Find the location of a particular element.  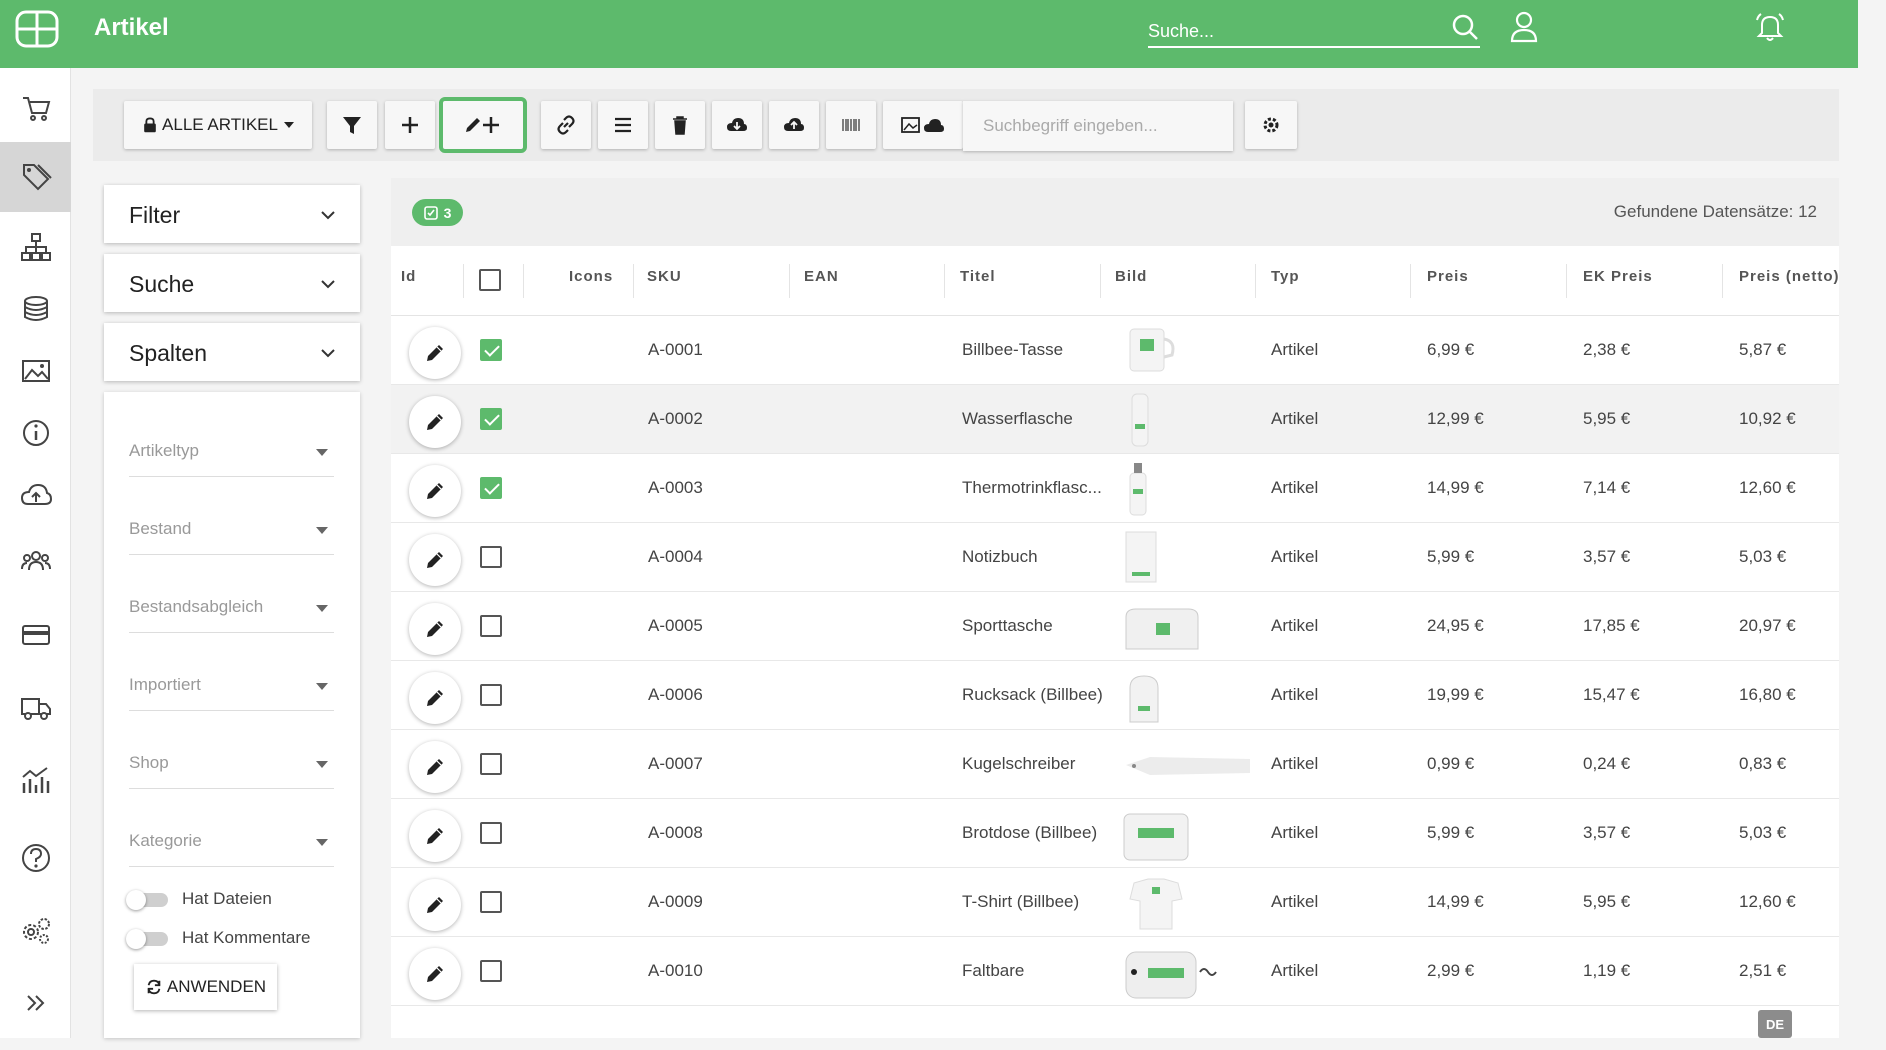

apply-filters-button: ANWENDEN is located at coordinates (205, 987).